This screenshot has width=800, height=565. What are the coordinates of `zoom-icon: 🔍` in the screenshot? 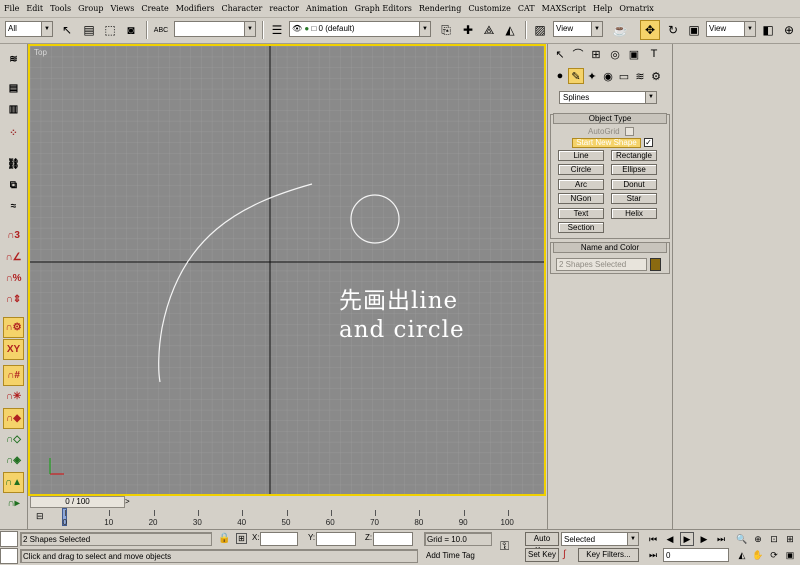 It's located at (742, 539).